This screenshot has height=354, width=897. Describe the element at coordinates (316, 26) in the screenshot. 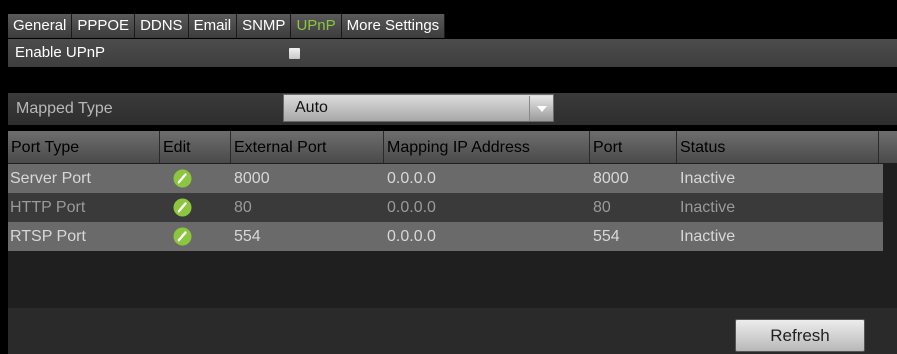

I see `tab-upnp: UPnP` at that location.